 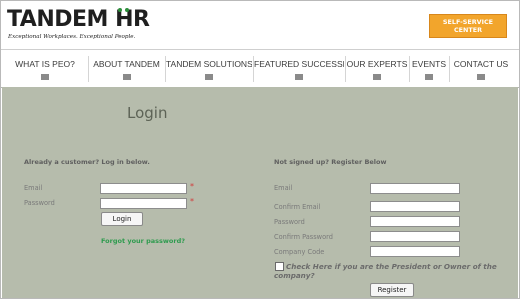 I want to click on page-title: Login, so click(x=147, y=113).